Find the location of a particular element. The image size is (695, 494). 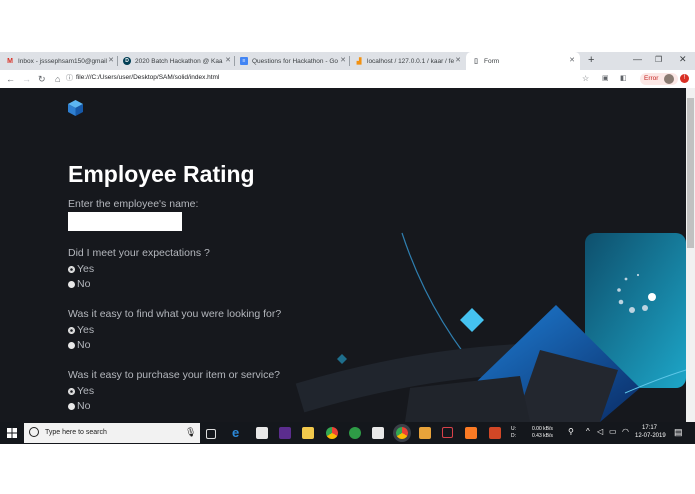

search-icon is located at coordinates (34, 432).